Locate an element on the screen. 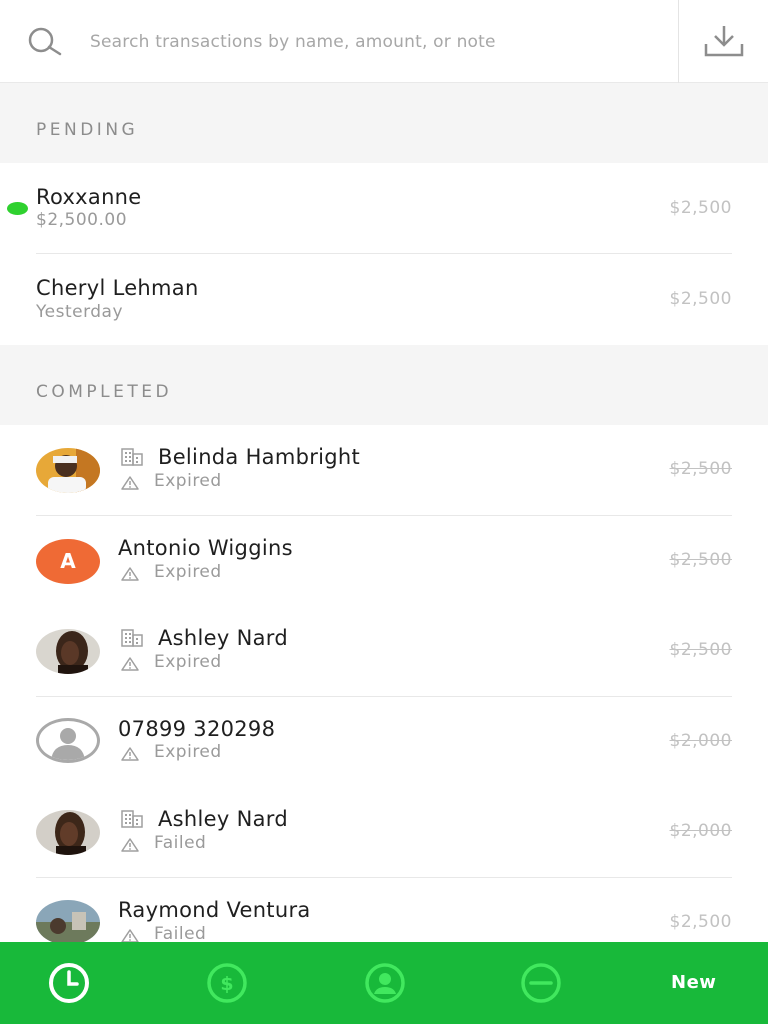 Image resolution: width=768 pixels, height=1024 pixels. profile-icon is located at coordinates (385, 983).